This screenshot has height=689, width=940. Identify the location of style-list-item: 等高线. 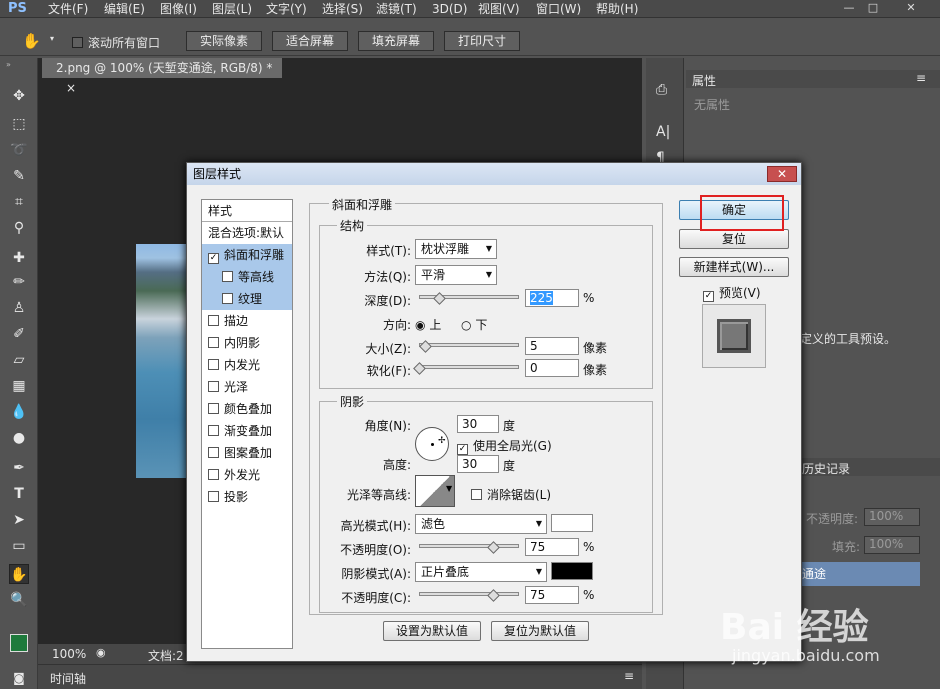
(247, 277).